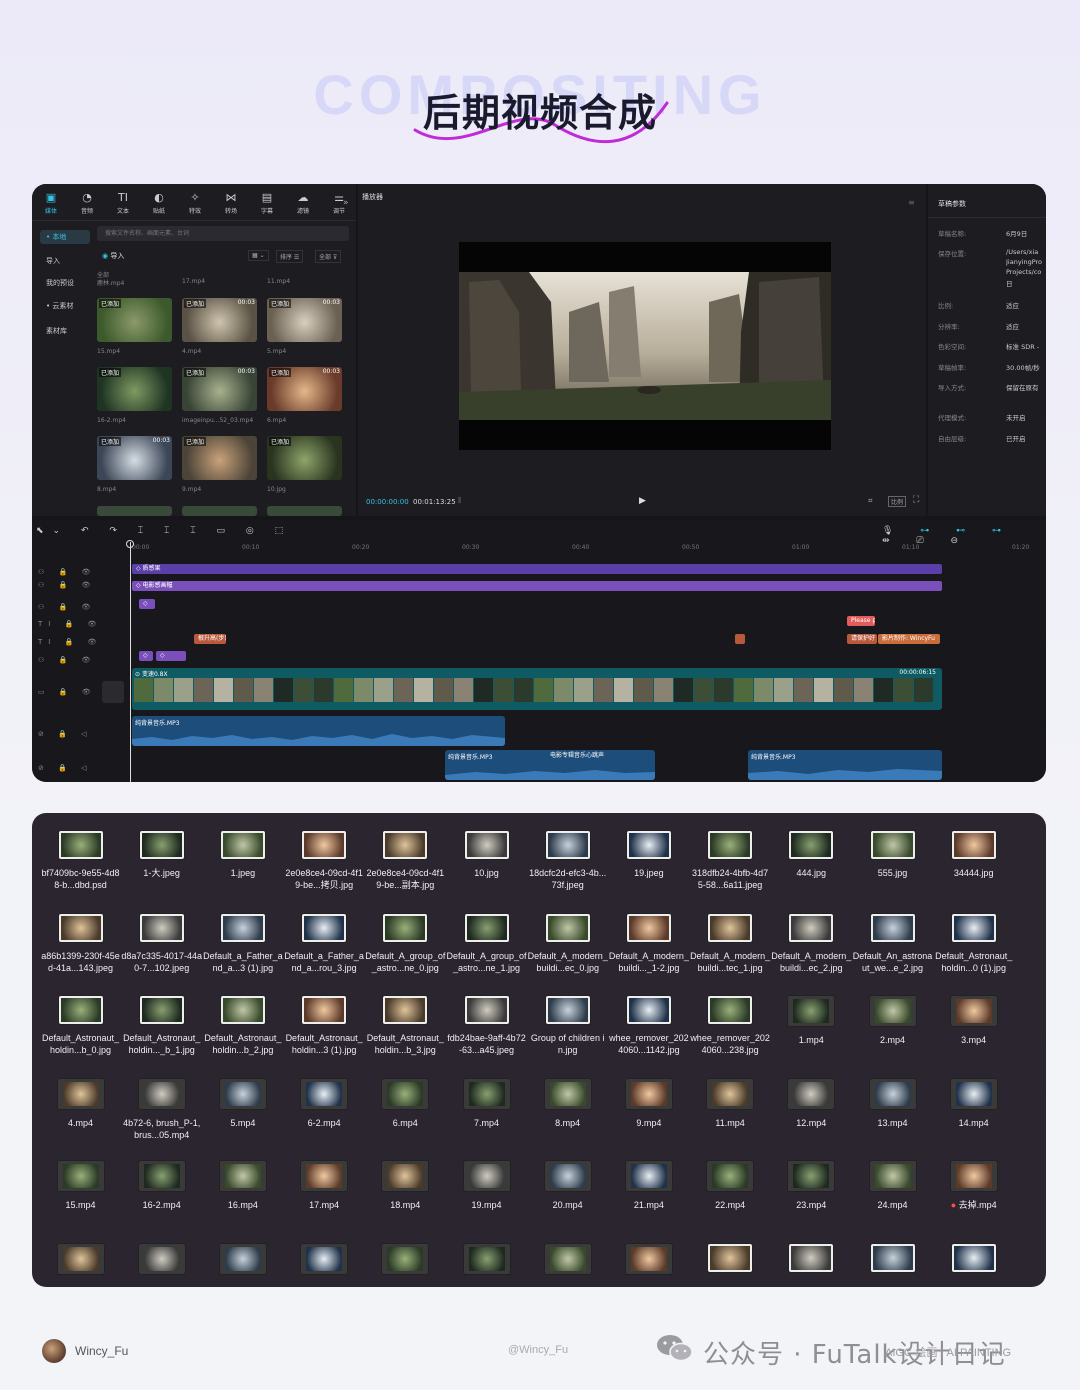  Describe the element at coordinates (567, 861) in the screenshot. I see `file-item: 18dcfc2d-efc3-4b...73f.jpeg` at that location.